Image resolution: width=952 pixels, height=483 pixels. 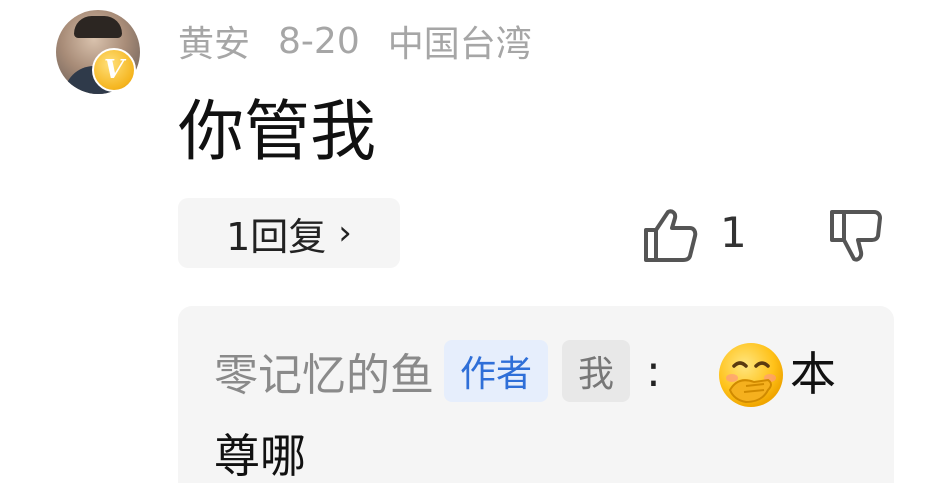 I want to click on thumbs-up-icon, so click(x=669, y=235).